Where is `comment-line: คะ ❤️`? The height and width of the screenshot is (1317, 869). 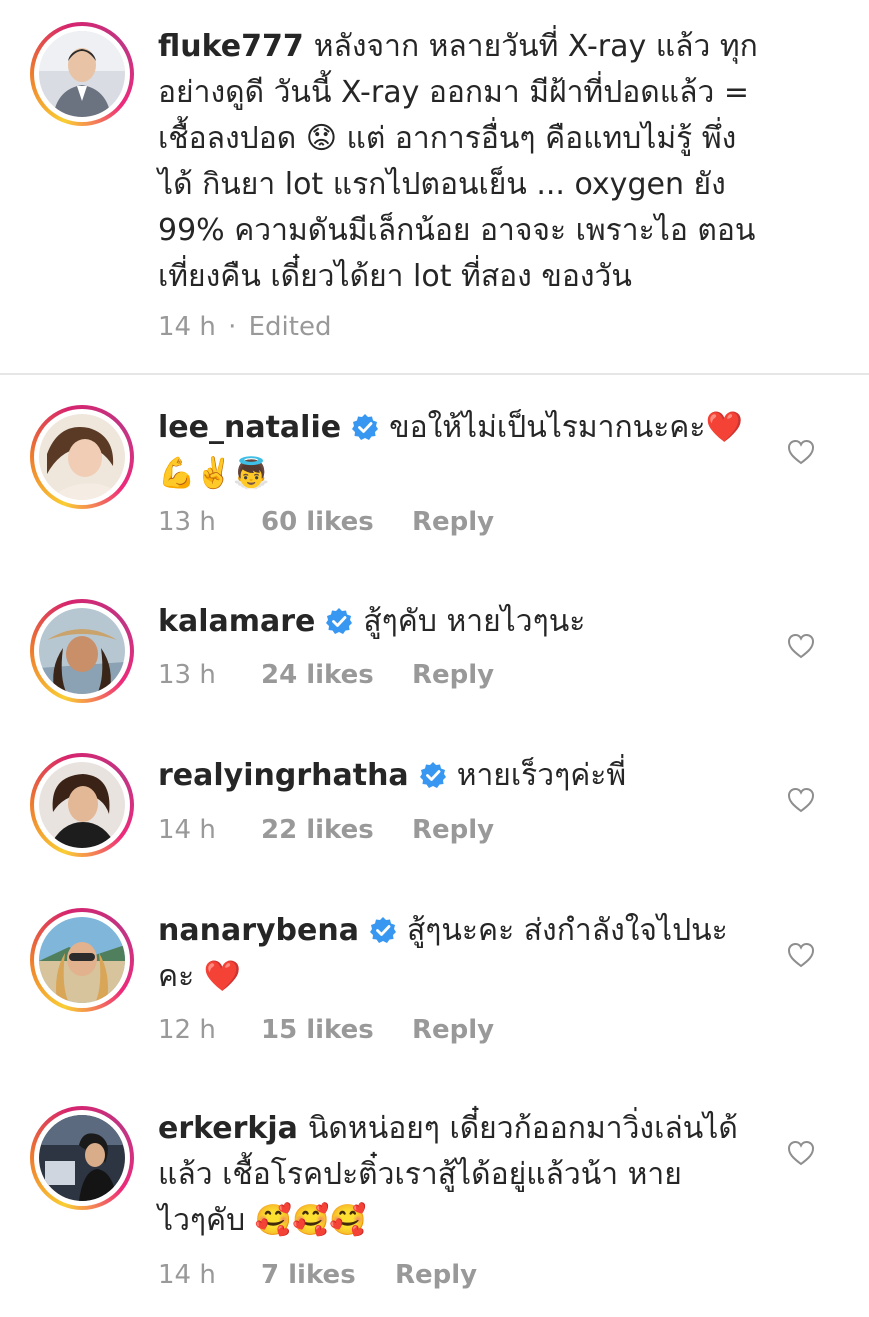 comment-line: คะ ❤️ is located at coordinates (200, 976).